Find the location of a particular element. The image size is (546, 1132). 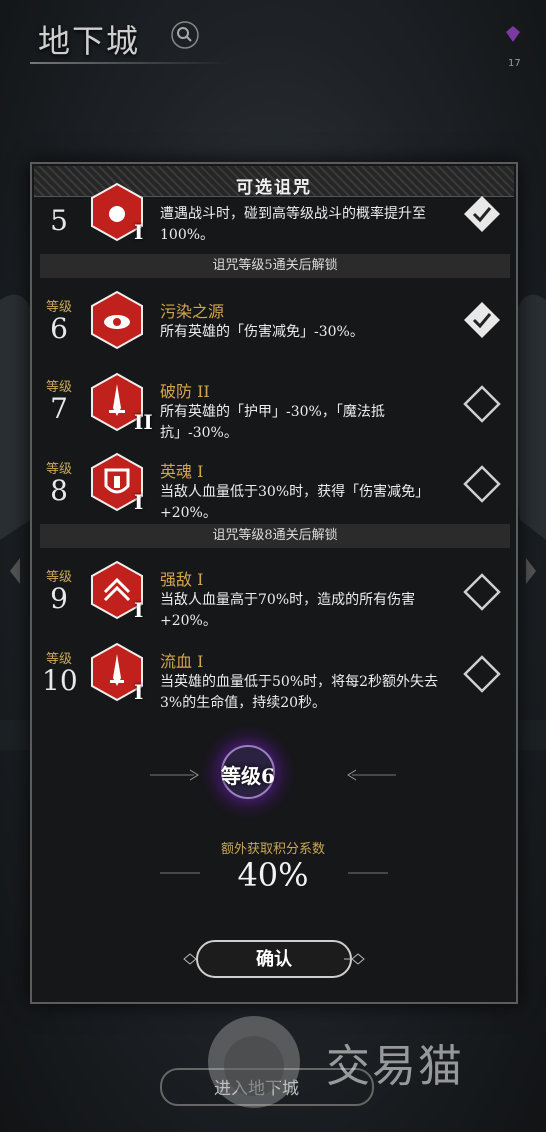

confirm-button: 确认 is located at coordinates (274, 959).